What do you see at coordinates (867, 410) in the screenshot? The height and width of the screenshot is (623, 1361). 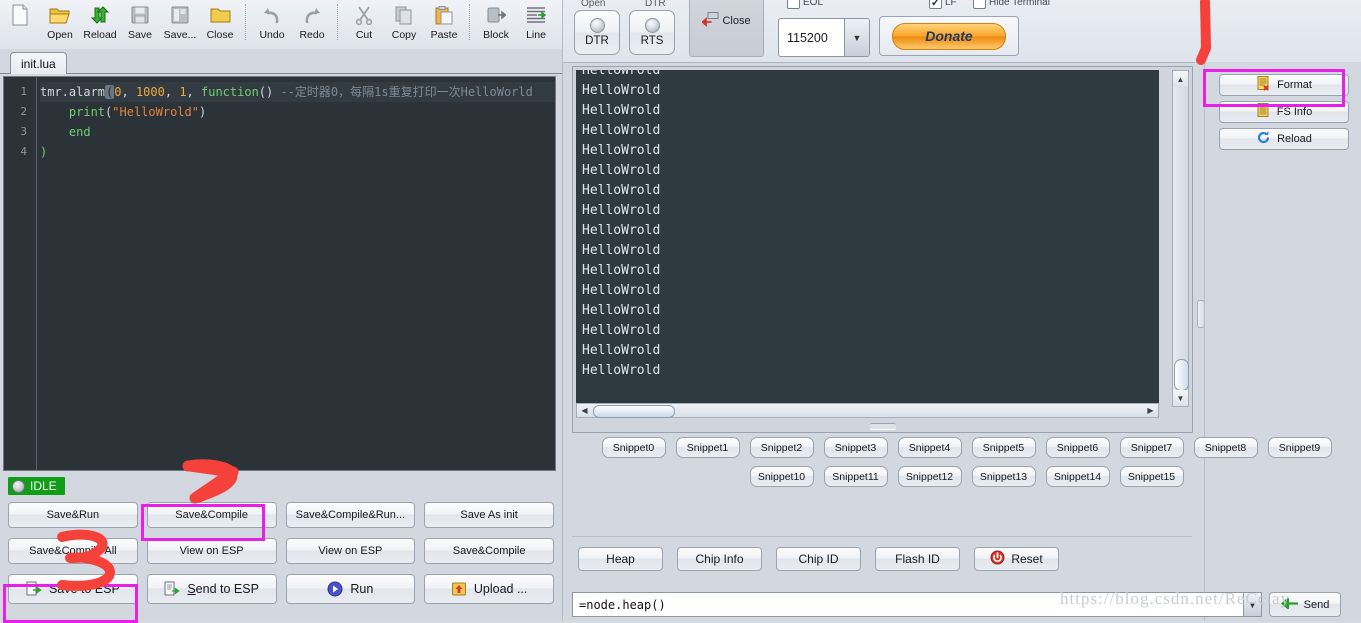 I see `terminal-horizontal-scrollbar: ◀ ▶` at bounding box center [867, 410].